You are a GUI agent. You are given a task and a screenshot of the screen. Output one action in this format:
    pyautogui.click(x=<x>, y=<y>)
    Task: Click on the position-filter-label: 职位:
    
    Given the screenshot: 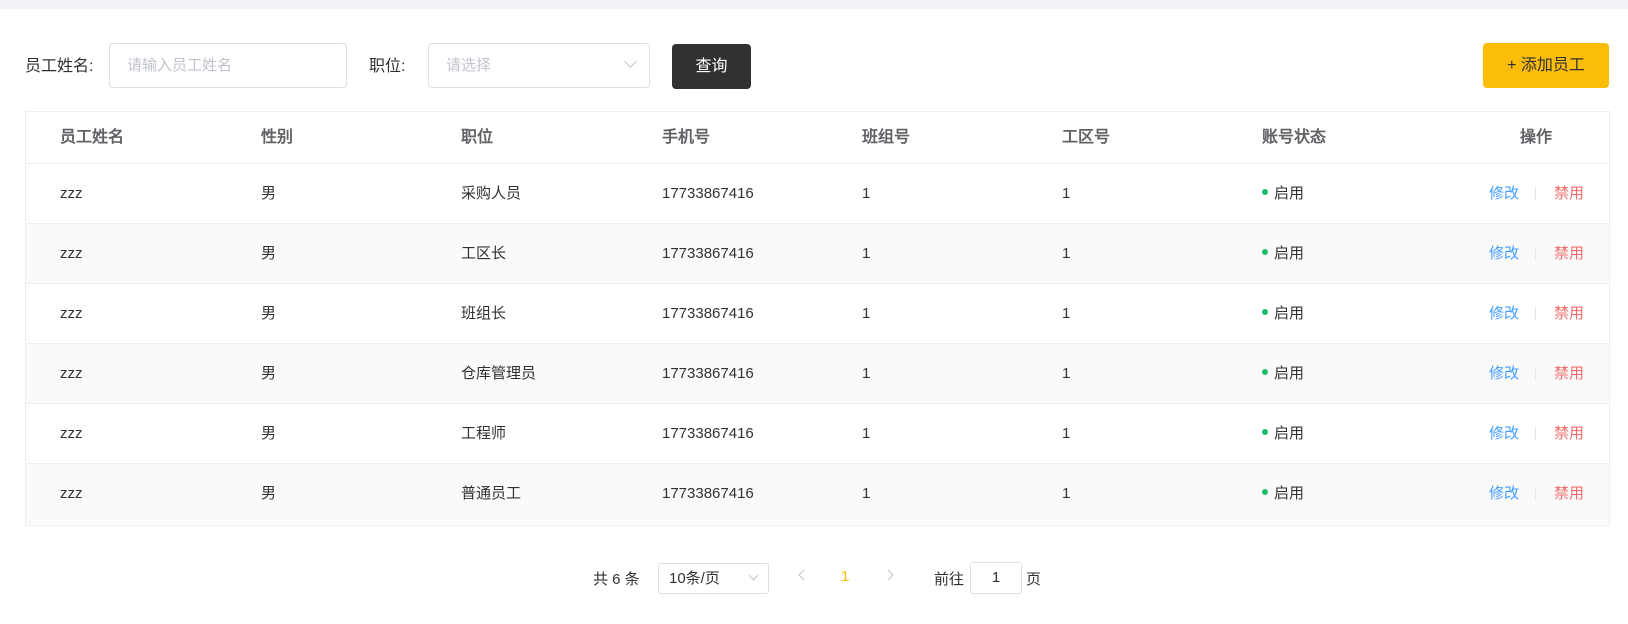 What is the action you would take?
    pyautogui.click(x=387, y=66)
    